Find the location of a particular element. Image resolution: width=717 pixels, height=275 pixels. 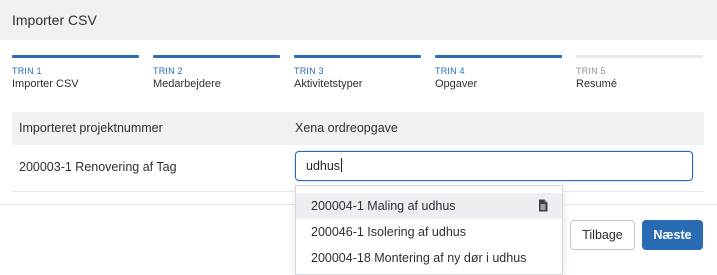

option-label: 200004-18 Montering af ny dør i udhus is located at coordinates (419, 258).